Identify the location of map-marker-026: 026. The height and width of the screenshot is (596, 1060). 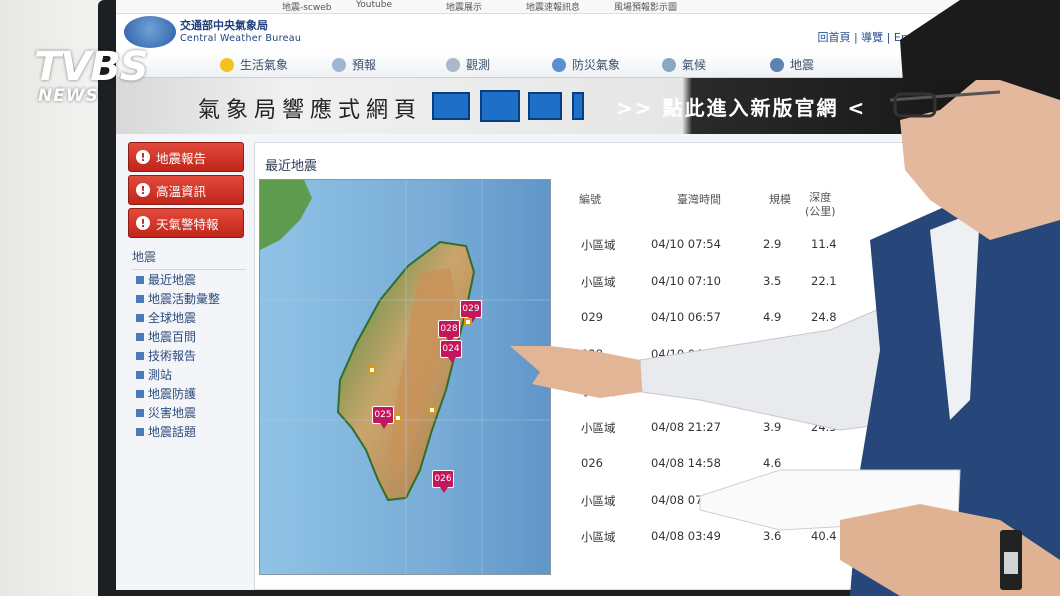
(443, 481).